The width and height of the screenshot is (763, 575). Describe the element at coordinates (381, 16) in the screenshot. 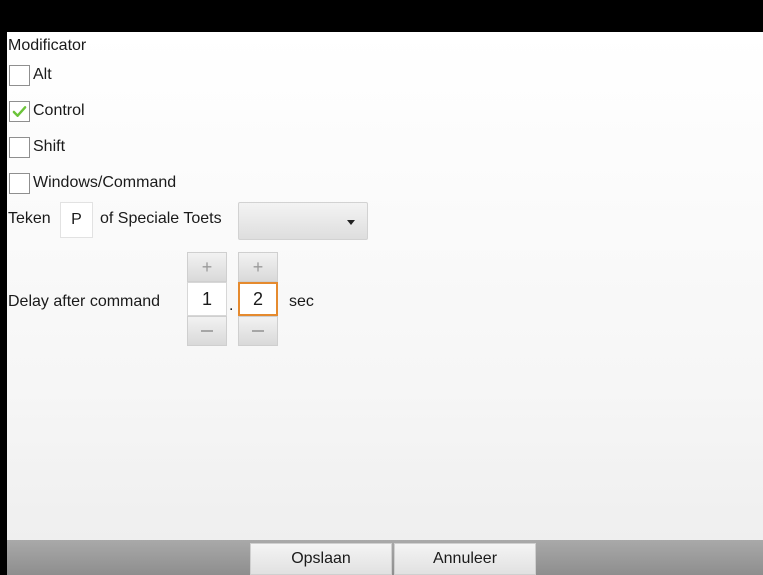

I see `title-bar` at that location.